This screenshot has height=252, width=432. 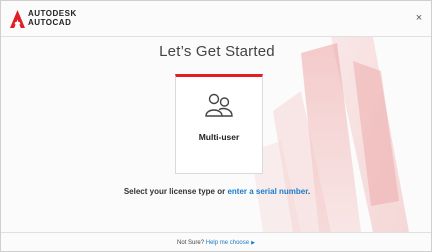 I want to click on autocad-logo-icon, so click(x=17, y=19).